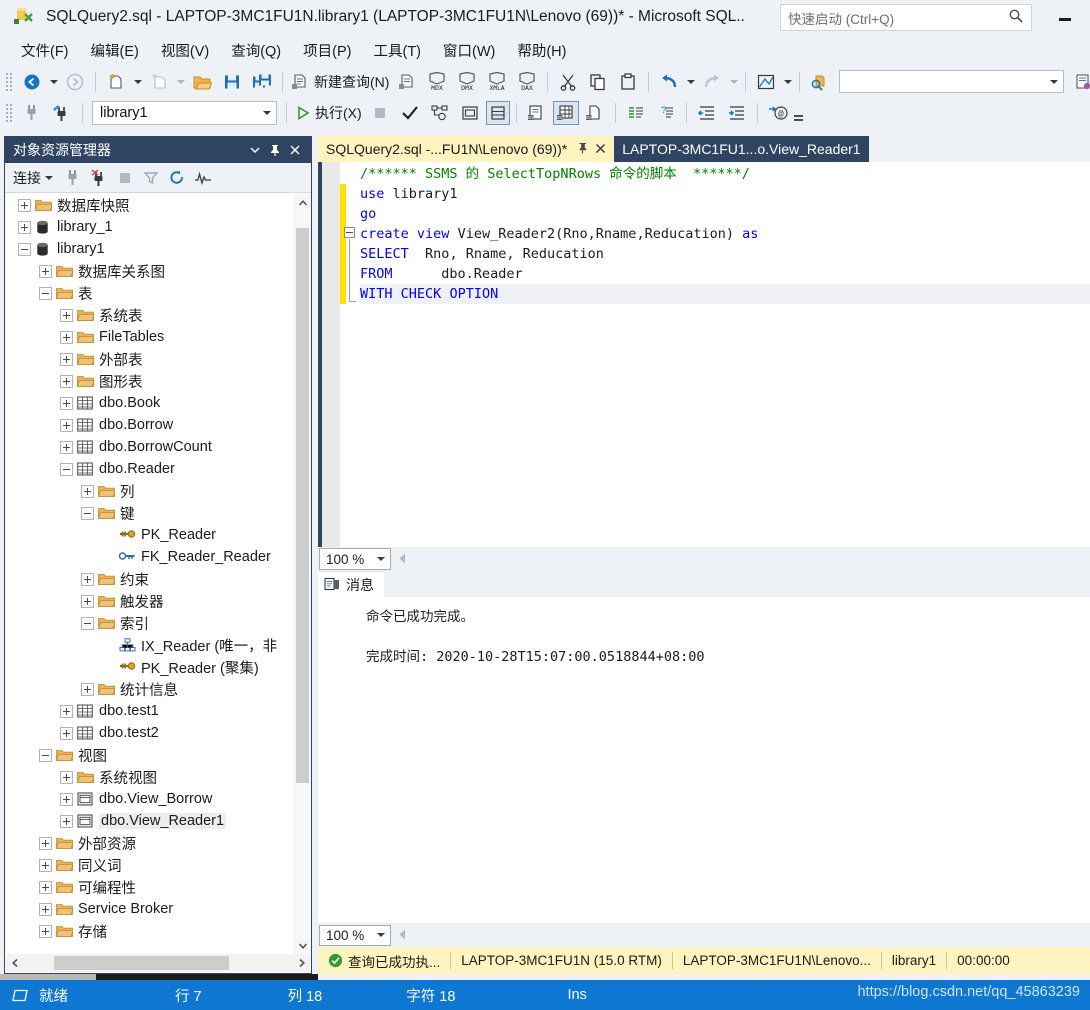 The height and width of the screenshot is (1010, 1090). What do you see at coordinates (150, 733) in the screenshot?
I see `tree-node: dbo.test2` at bounding box center [150, 733].